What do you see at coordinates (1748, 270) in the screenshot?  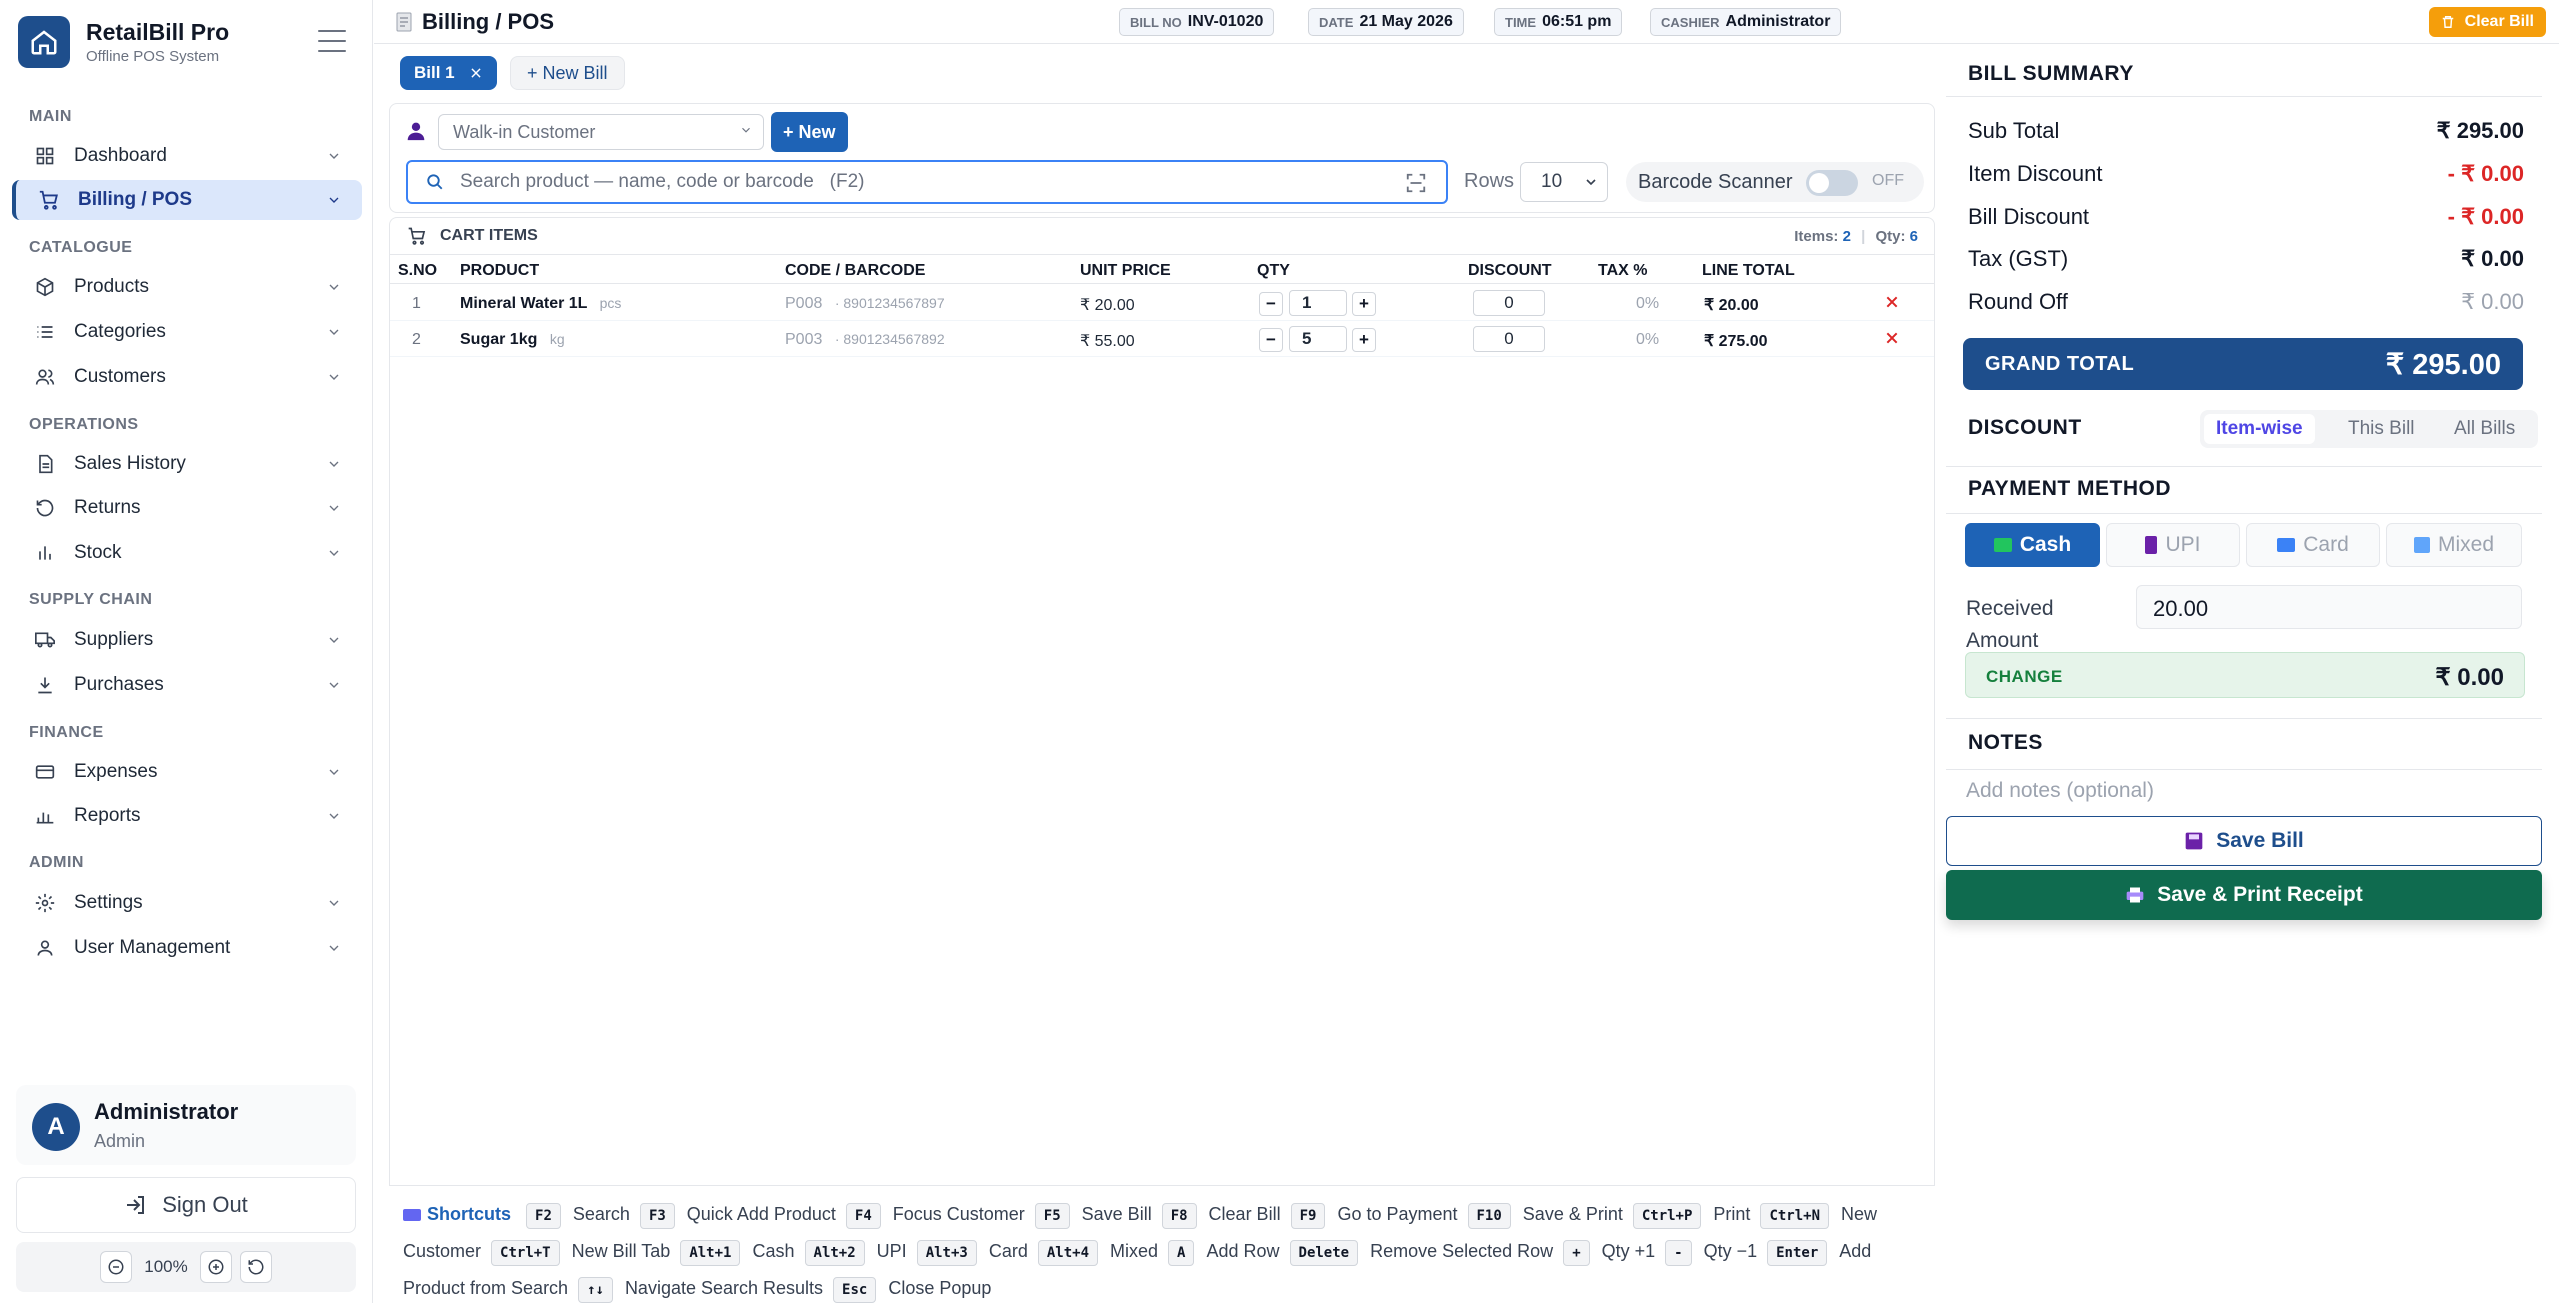 I see `col-line-total: LINE TOTAL` at bounding box center [1748, 270].